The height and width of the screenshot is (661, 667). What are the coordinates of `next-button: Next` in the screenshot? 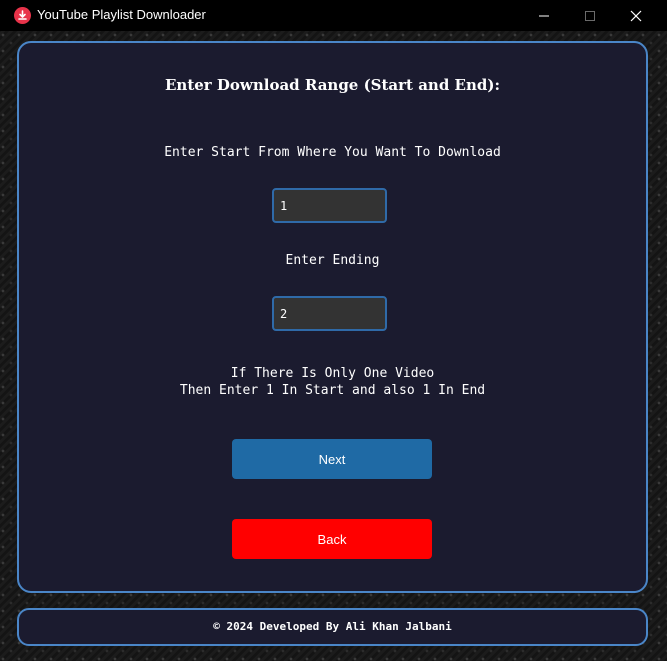 It's located at (332, 459).